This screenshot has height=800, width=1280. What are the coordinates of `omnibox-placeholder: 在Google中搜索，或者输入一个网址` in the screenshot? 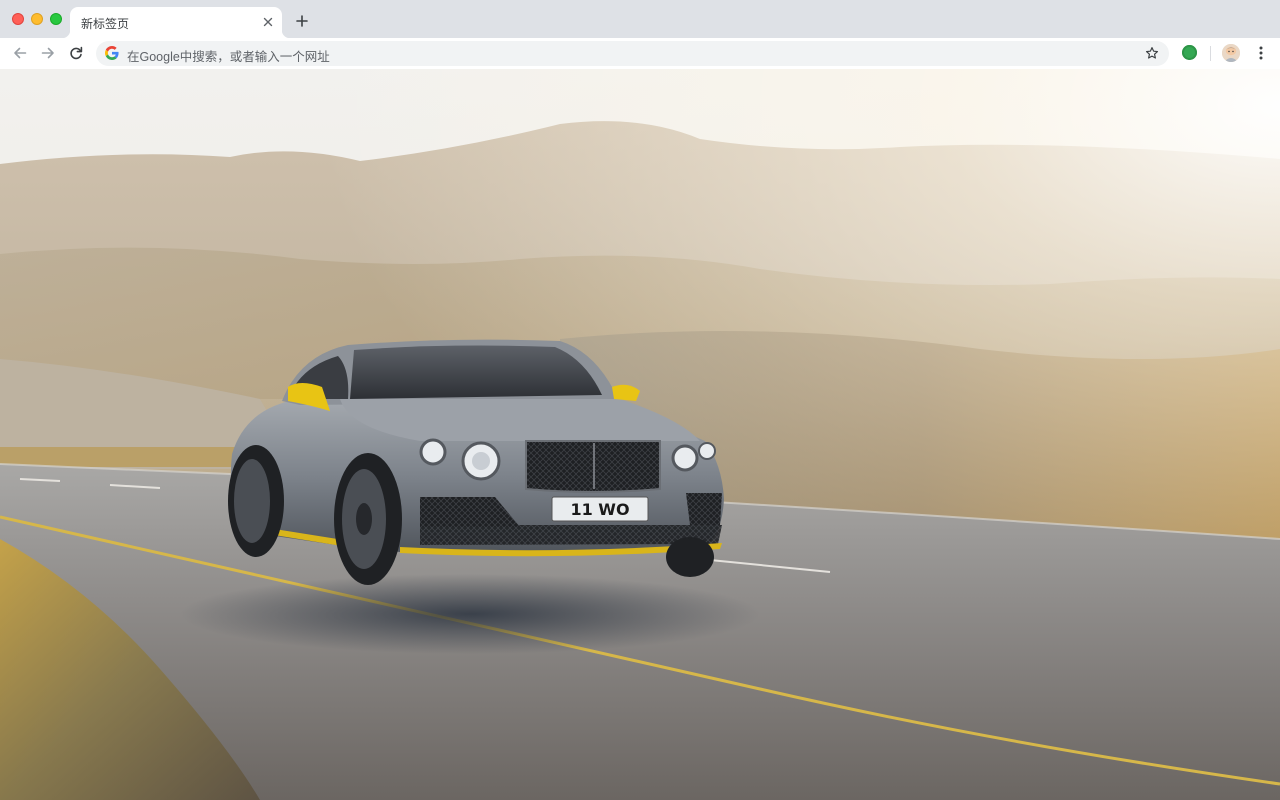 It's located at (228, 57).